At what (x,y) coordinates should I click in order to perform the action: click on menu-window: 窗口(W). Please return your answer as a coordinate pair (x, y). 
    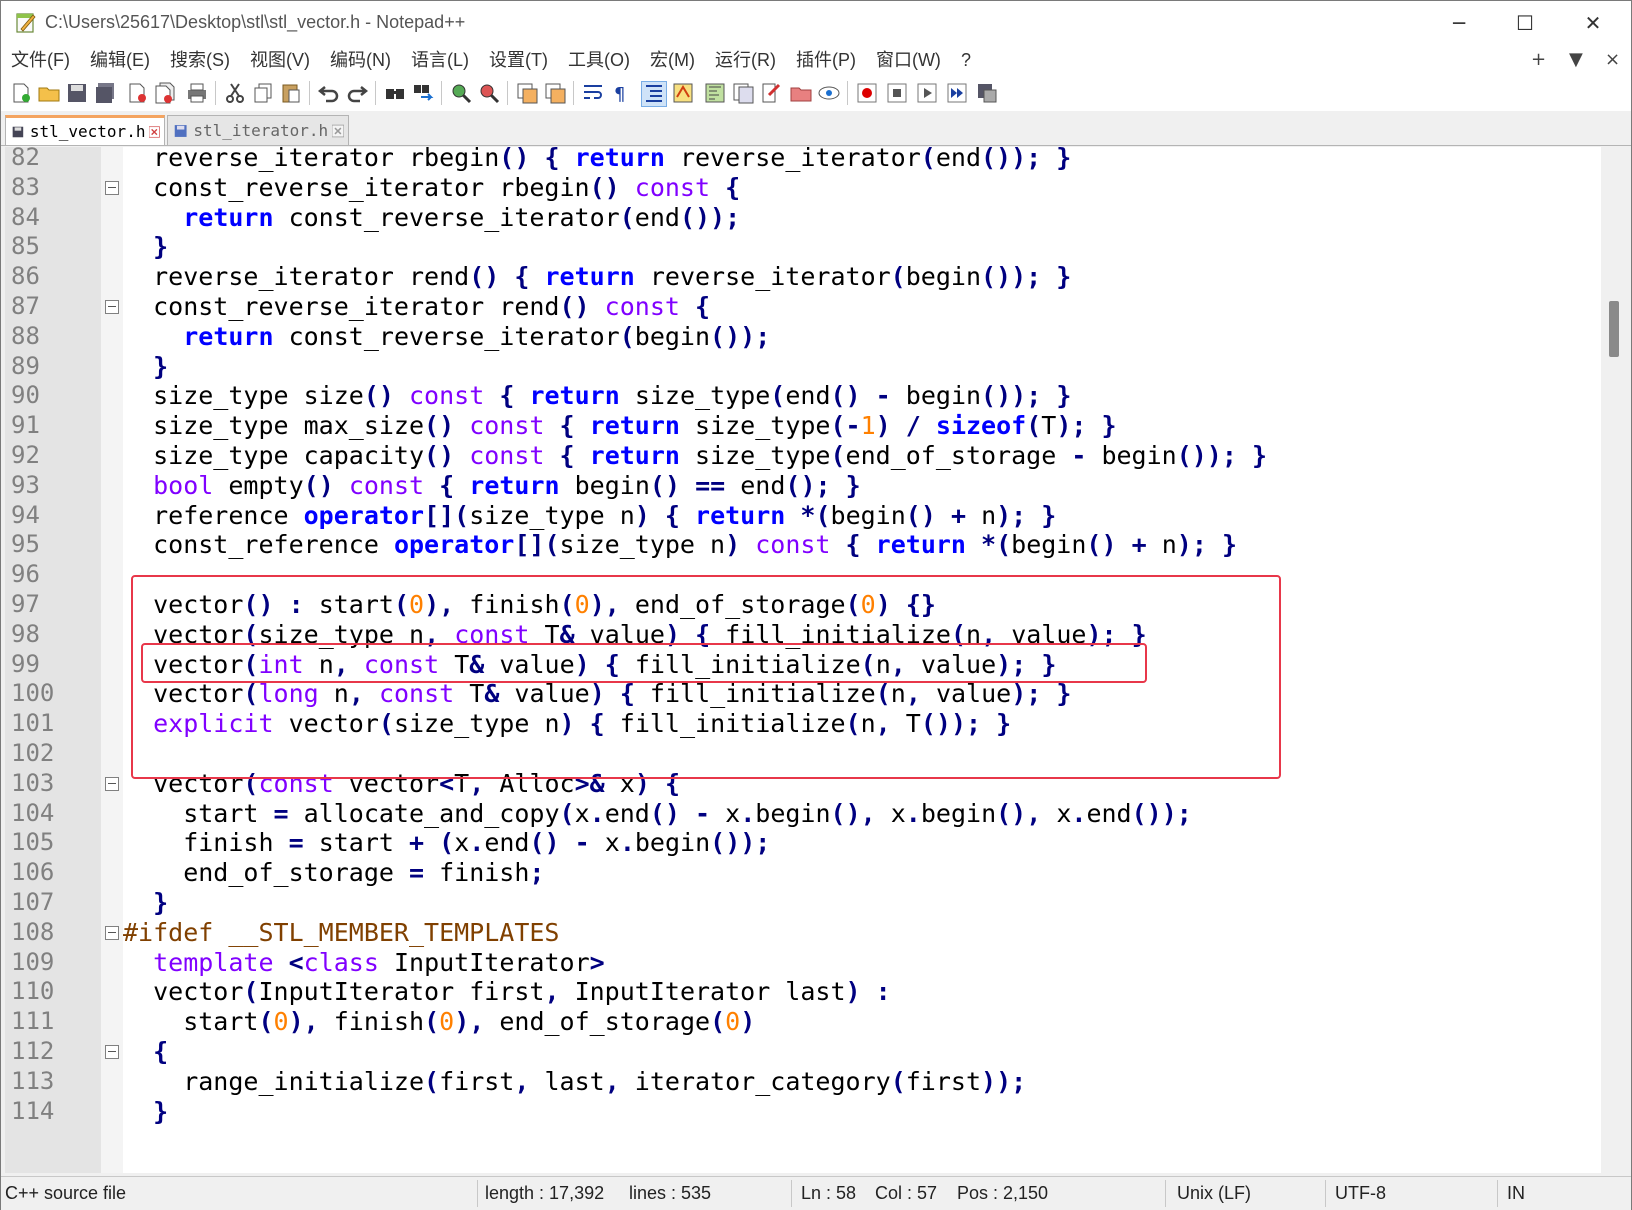
    Looking at the image, I should click on (908, 60).